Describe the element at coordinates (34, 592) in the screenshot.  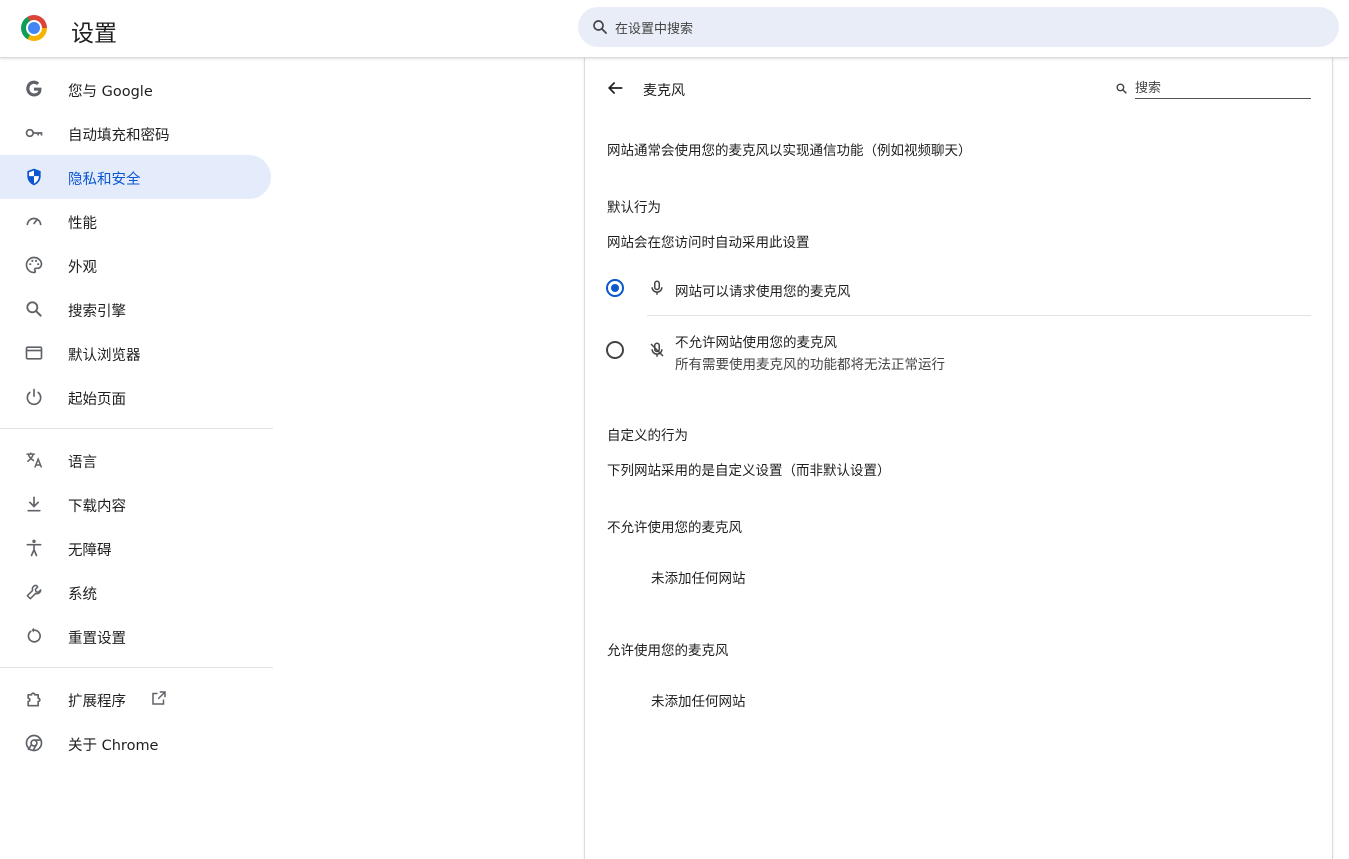
I see `wrench-icon` at that location.